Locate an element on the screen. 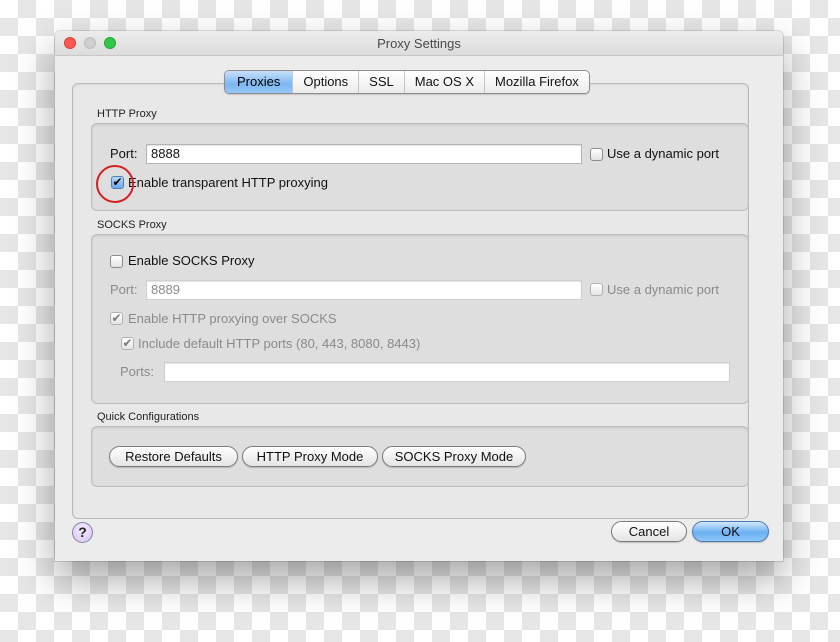 Image resolution: width=840 pixels, height=642 pixels. tab-mozilla-firefox: Mozilla Firefox is located at coordinates (537, 82).